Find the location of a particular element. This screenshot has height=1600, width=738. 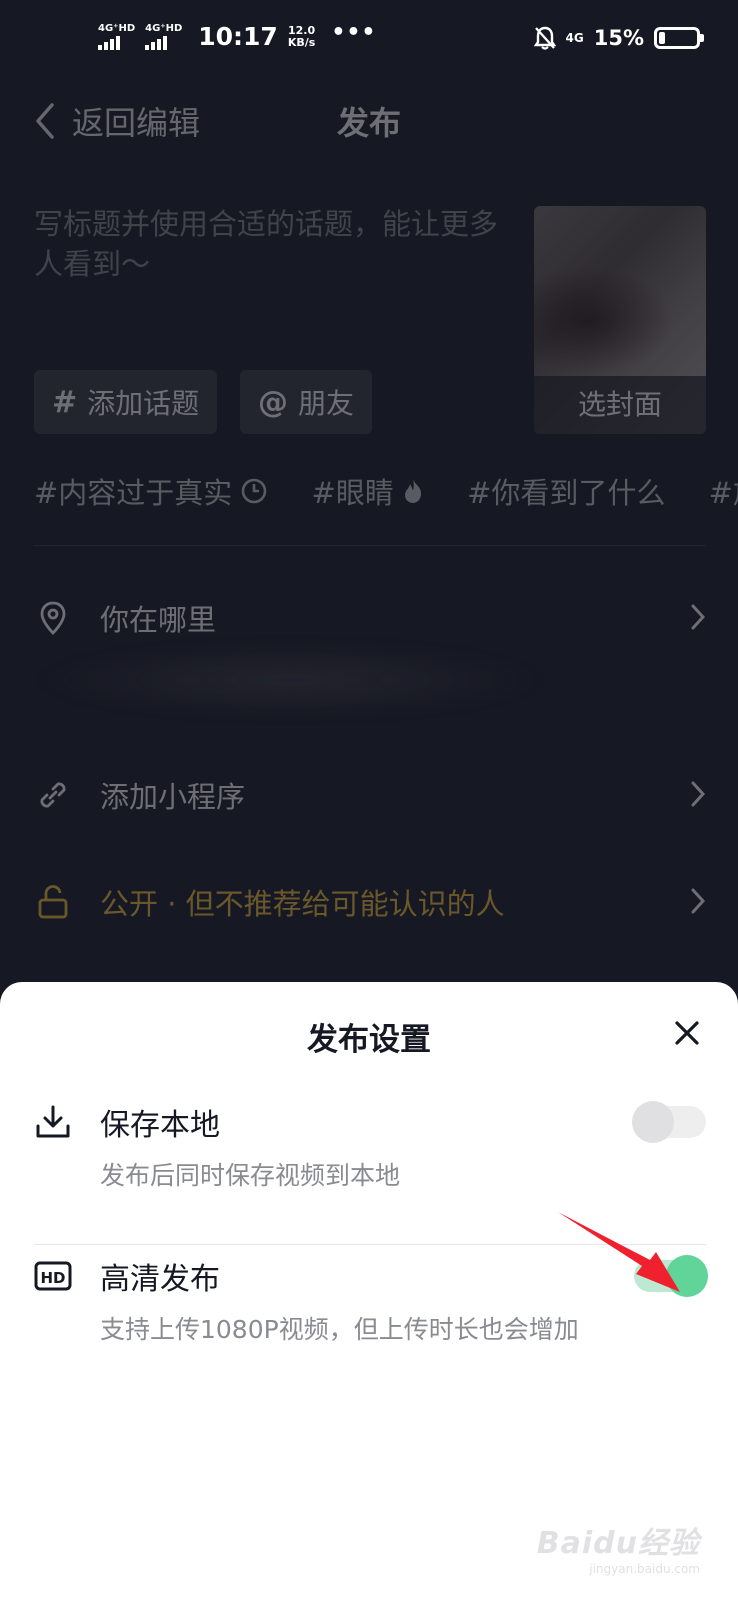

network-type: 4G is located at coordinates (574, 38).